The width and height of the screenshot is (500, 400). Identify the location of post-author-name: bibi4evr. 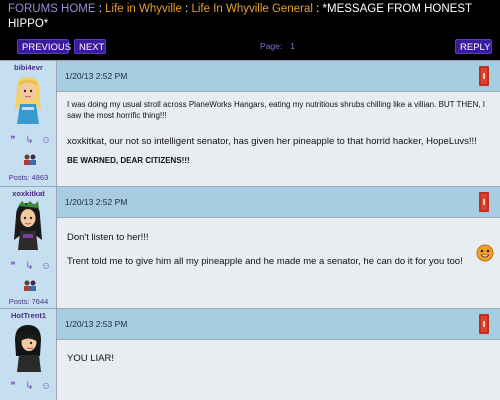
(28, 67).